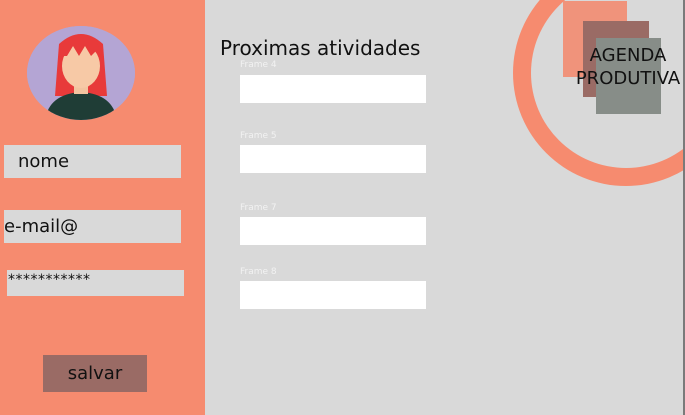 This screenshot has height=415, width=685. Describe the element at coordinates (92, 161) in the screenshot. I see `name-field: nome` at that location.